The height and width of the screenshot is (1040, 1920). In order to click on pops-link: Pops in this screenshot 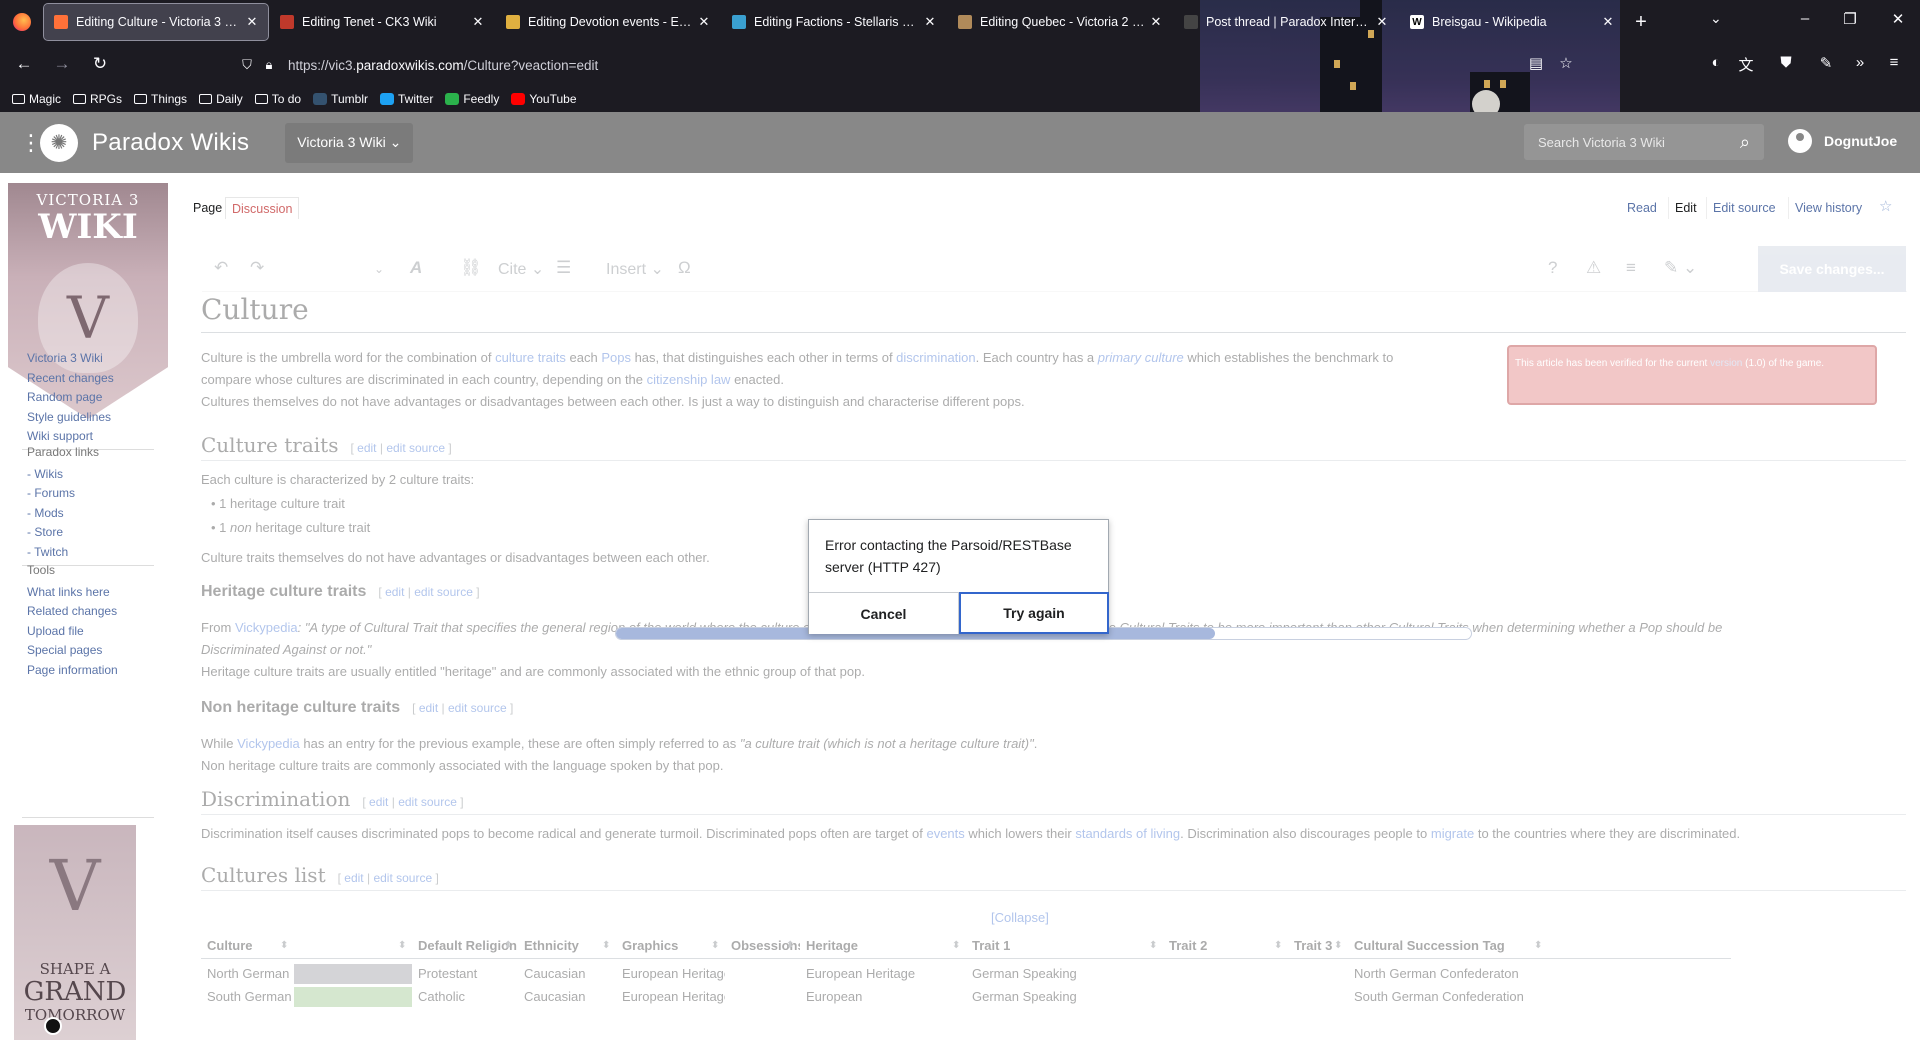, I will do `click(616, 357)`.